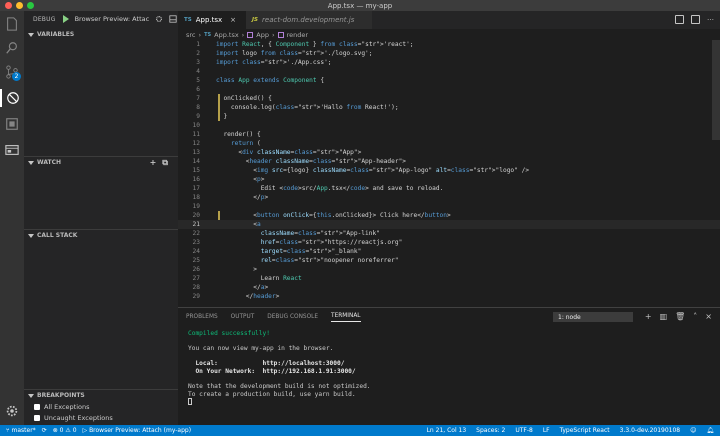 The height and width of the screenshot is (436, 720). Describe the element at coordinates (19, 5) in the screenshot. I see `minimize-window-button` at that location.